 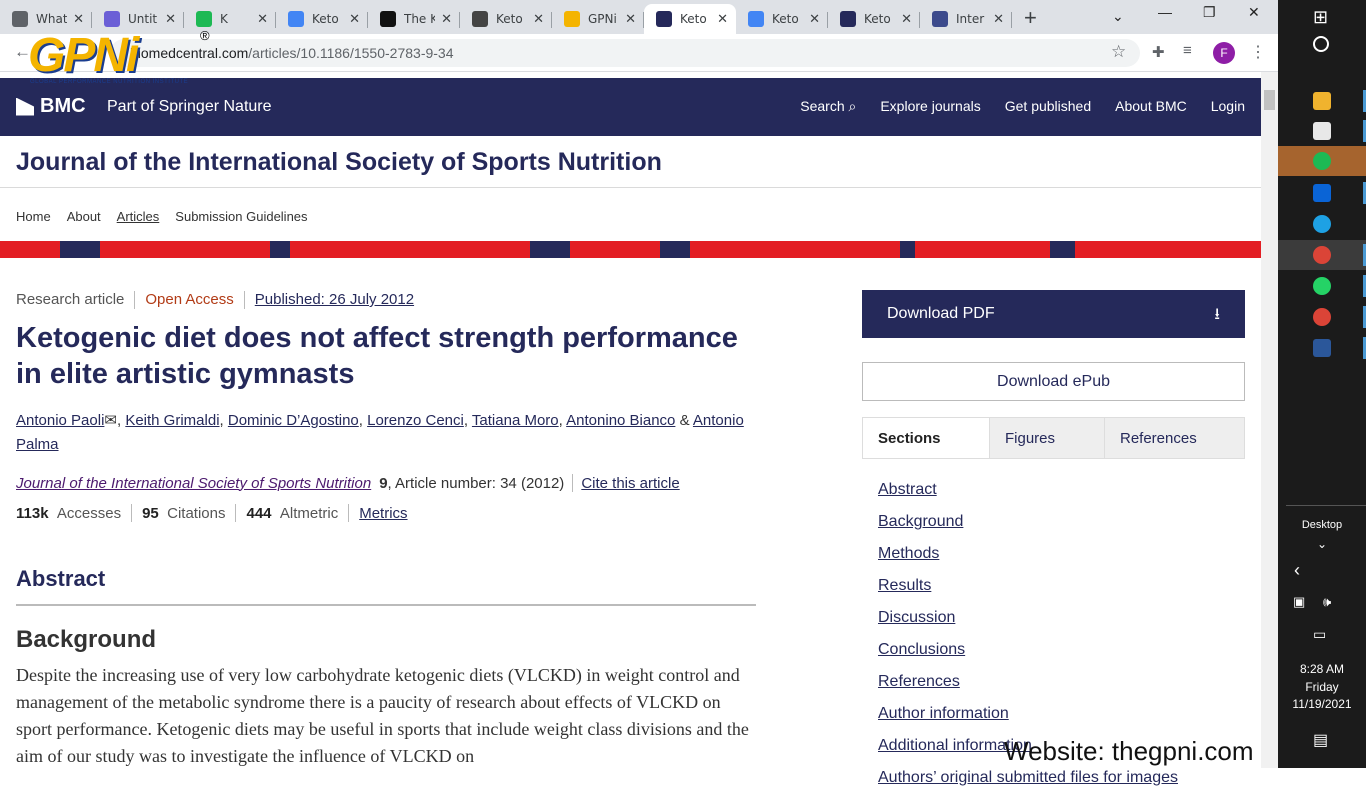 I want to click on section-link: Author information, so click(x=1028, y=714).